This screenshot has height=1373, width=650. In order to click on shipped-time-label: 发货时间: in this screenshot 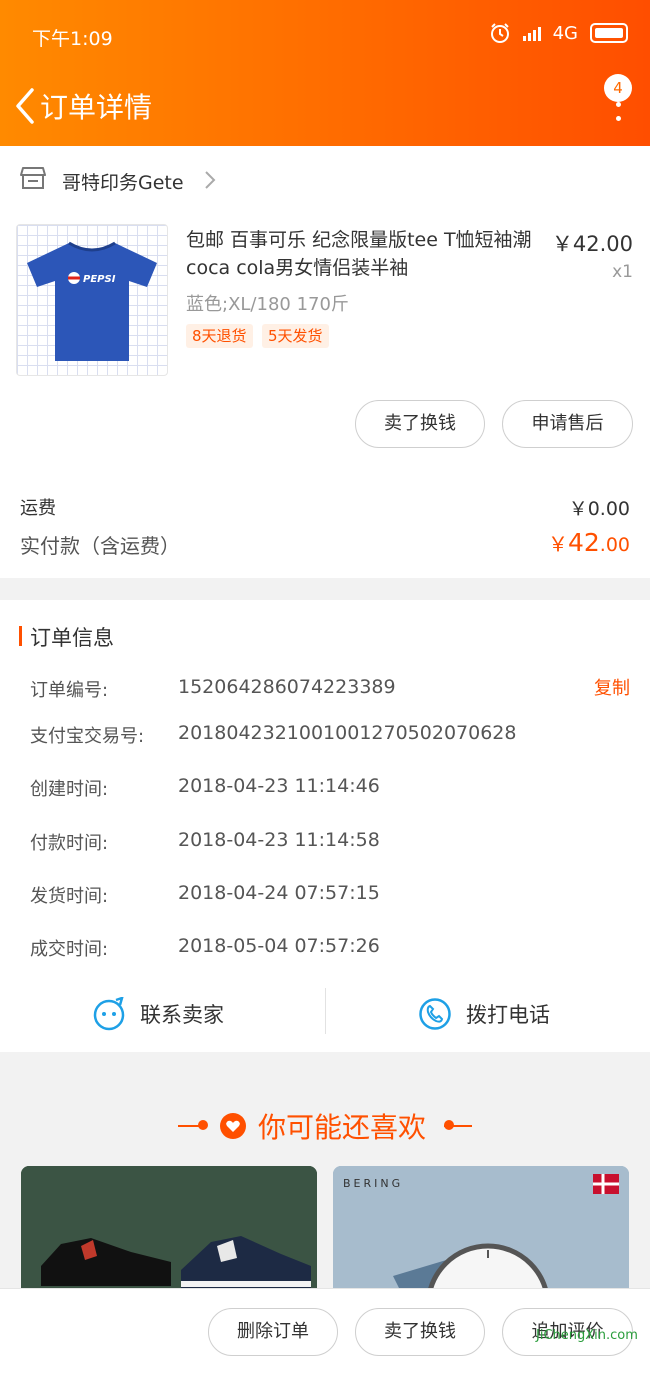, I will do `click(69, 896)`.